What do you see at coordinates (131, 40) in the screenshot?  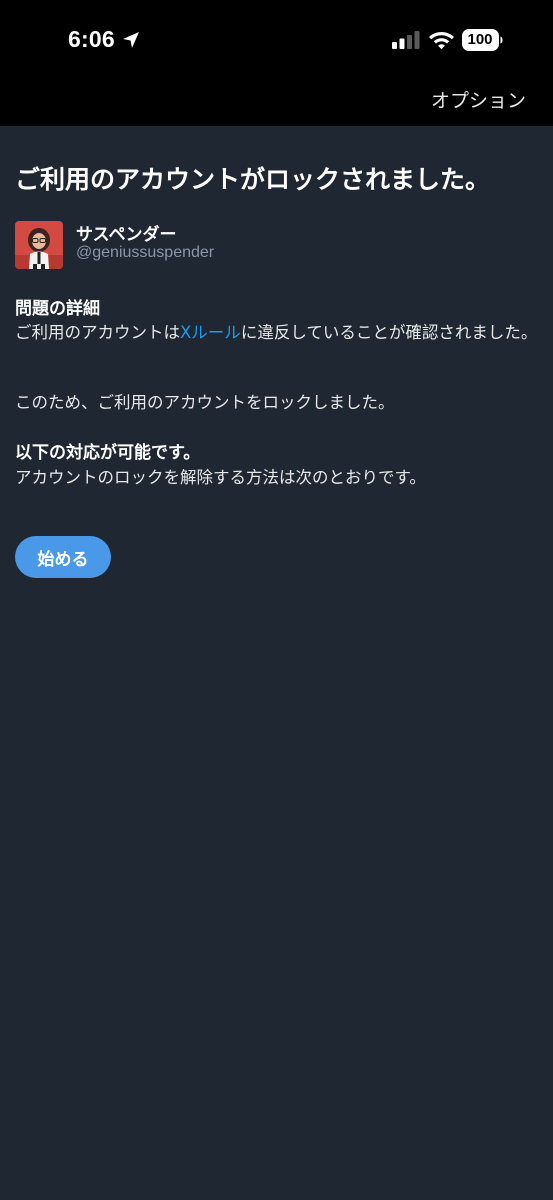 I see `location-arrow-icon` at bounding box center [131, 40].